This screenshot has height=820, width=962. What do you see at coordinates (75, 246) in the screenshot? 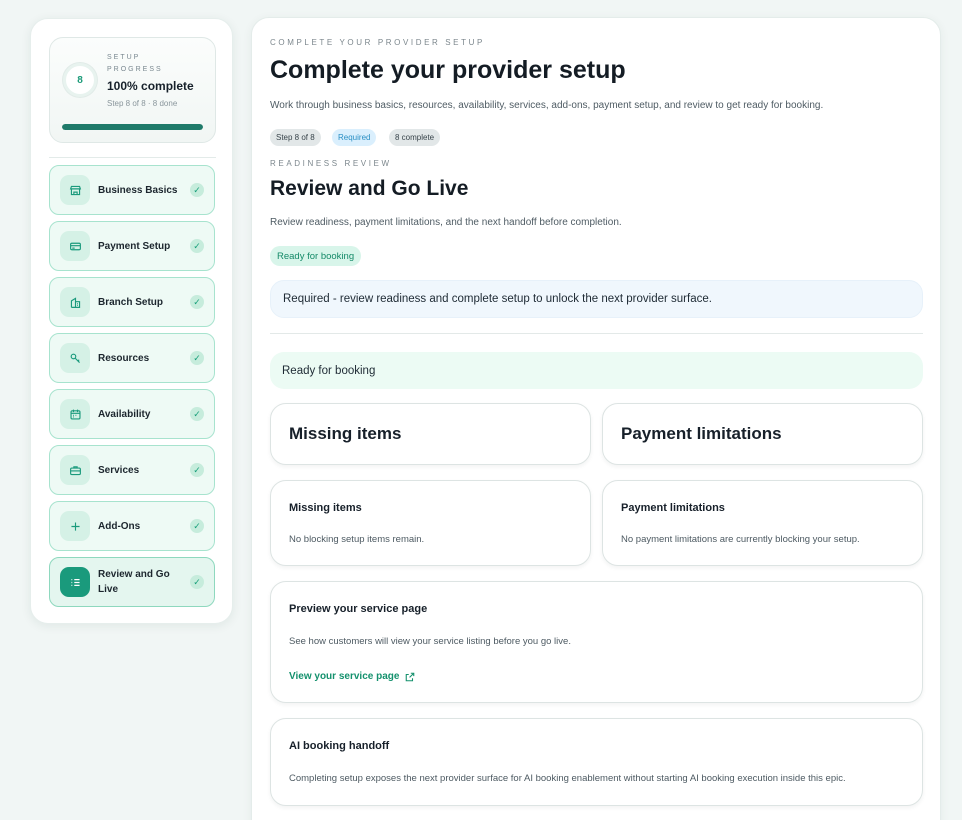
I see `credit-card-icon` at bounding box center [75, 246].